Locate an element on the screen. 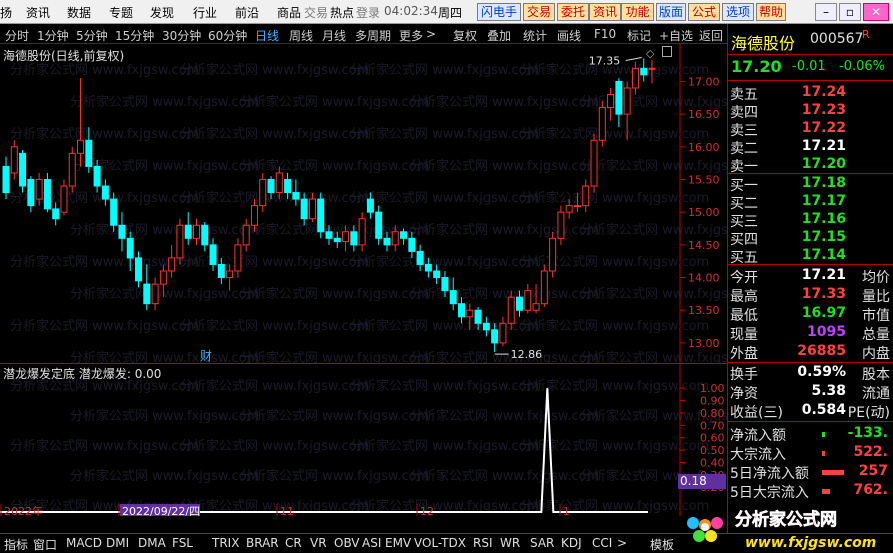 This screenshot has height=553, width=893. period-60min: 60分钟 is located at coordinates (227, 35).